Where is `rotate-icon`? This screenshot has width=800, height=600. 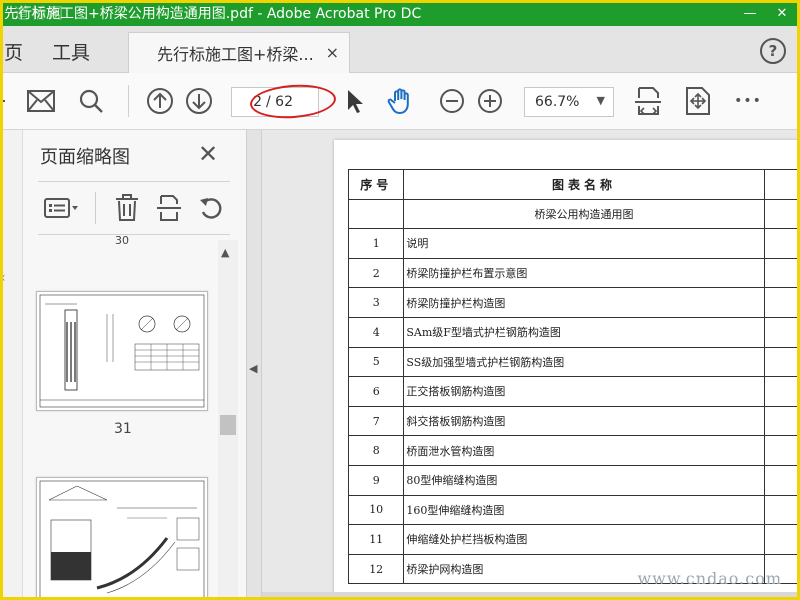
rotate-icon is located at coordinates (211, 208).